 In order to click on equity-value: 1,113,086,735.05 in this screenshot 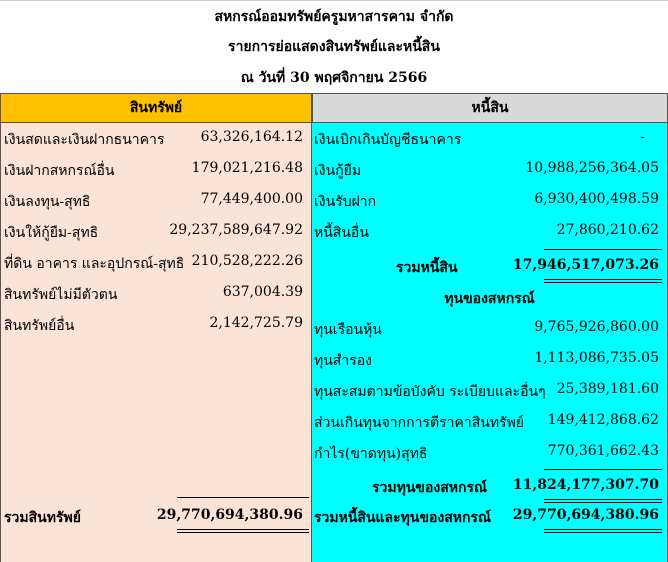, I will do `click(596, 358)`.